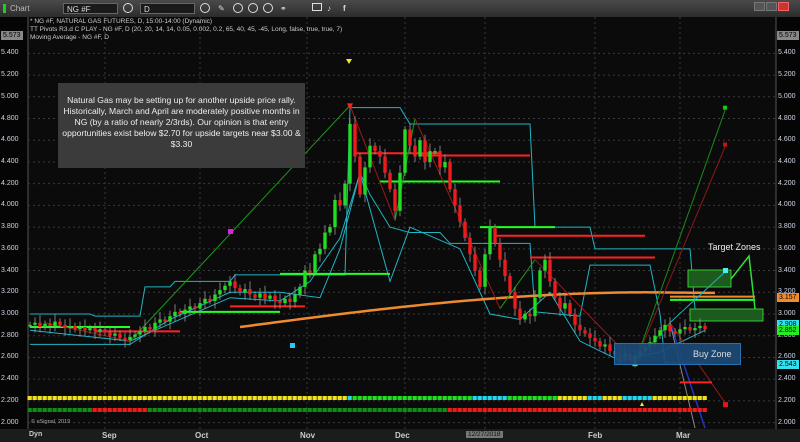 The height and width of the screenshot is (442, 800). Describe the element at coordinates (734, 247) in the screenshot. I see `target-zones-label: Target Zones` at that location.